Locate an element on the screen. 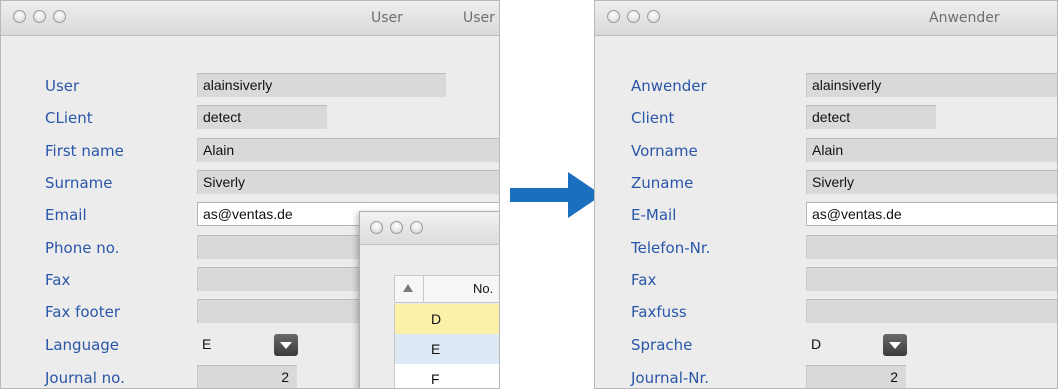 Image resolution: width=1058 pixels, height=389 pixels. label-email: Email is located at coordinates (66, 215).